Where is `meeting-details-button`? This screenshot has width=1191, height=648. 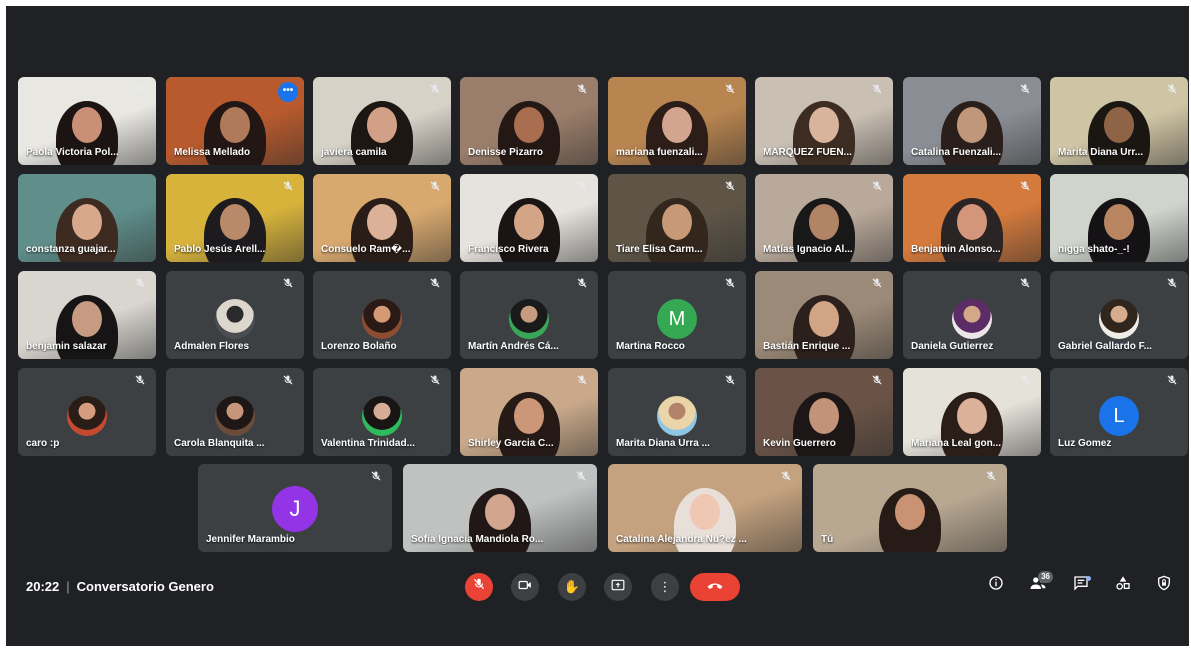 meeting-details-button is located at coordinates (996, 587).